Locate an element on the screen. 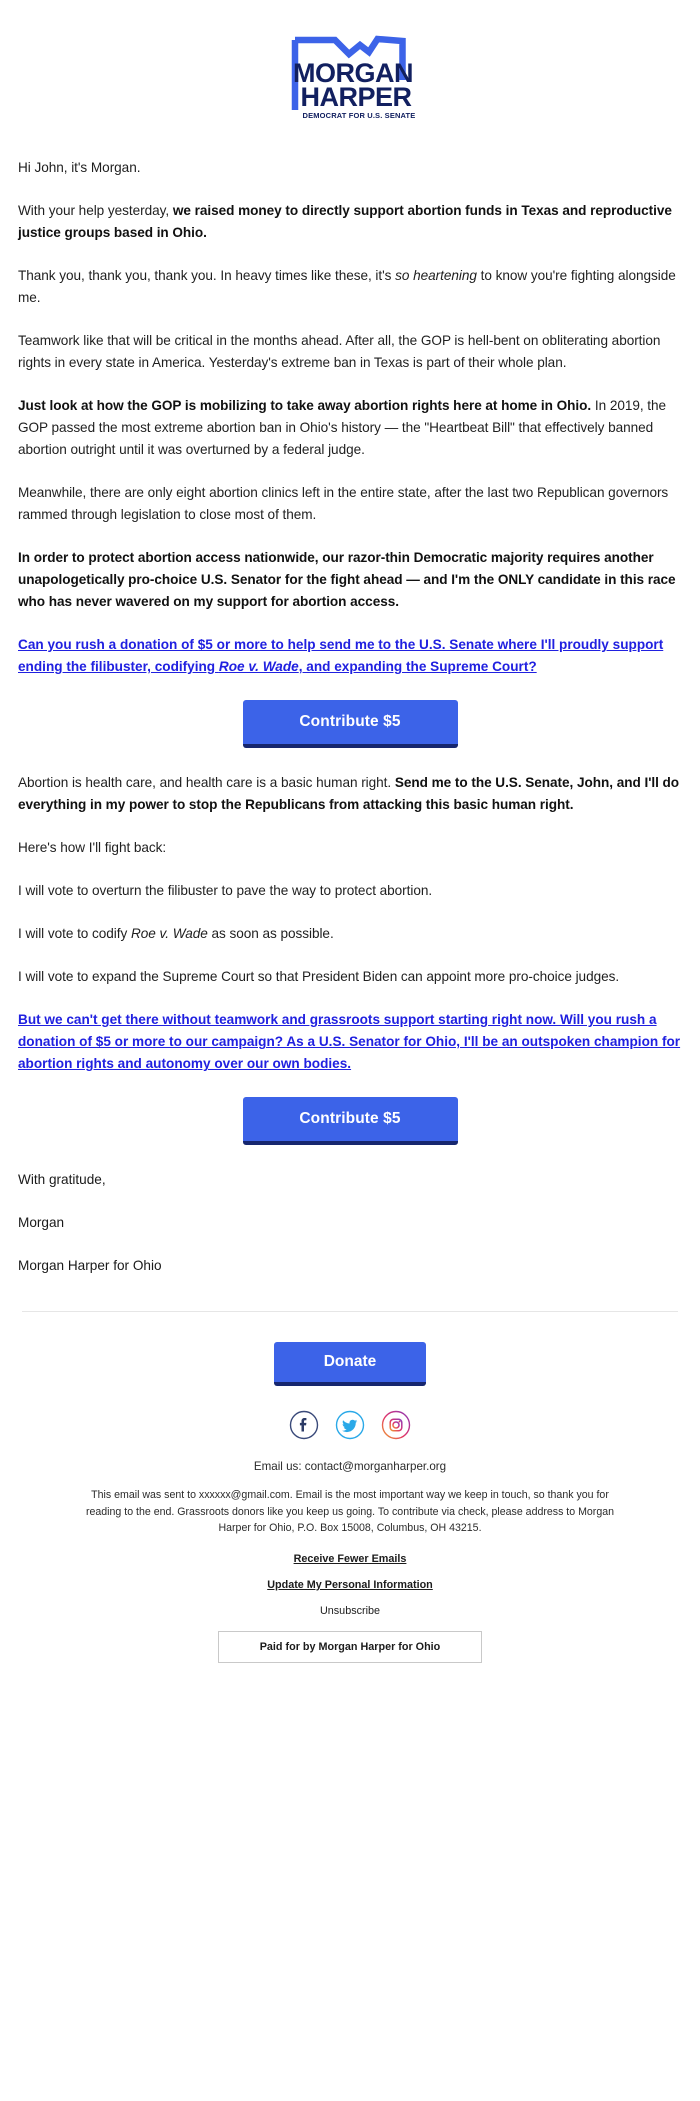  paragraph-8: Here's how I'll fight back: is located at coordinates (350, 848).